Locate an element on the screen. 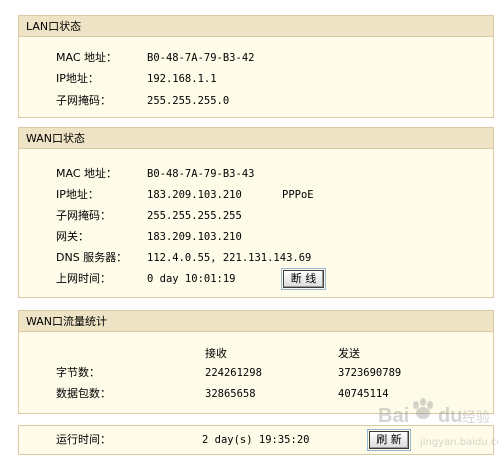 The height and width of the screenshot is (463, 500). disconnect-button: 断 线 is located at coordinates (303, 279).